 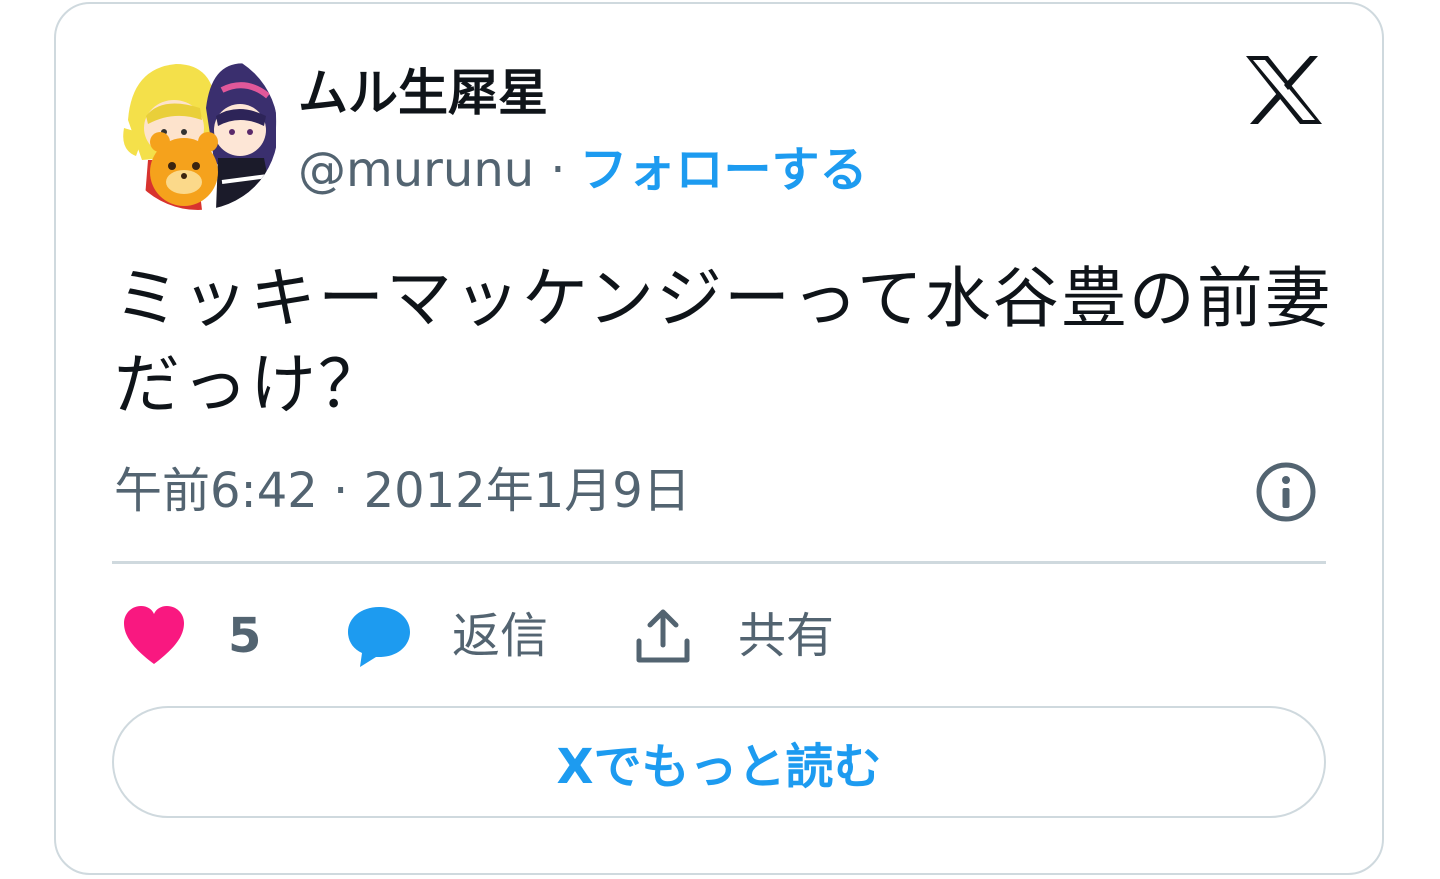 What do you see at coordinates (191, 636) in the screenshot?
I see `like-button: 5` at bounding box center [191, 636].